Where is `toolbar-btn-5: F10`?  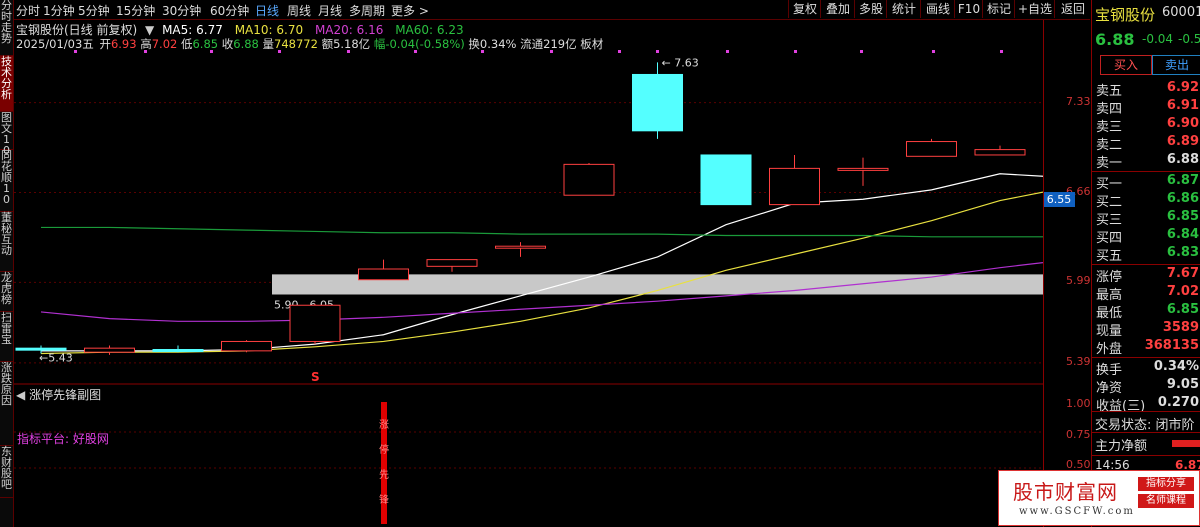 toolbar-btn-5: F10 is located at coordinates (968, 9).